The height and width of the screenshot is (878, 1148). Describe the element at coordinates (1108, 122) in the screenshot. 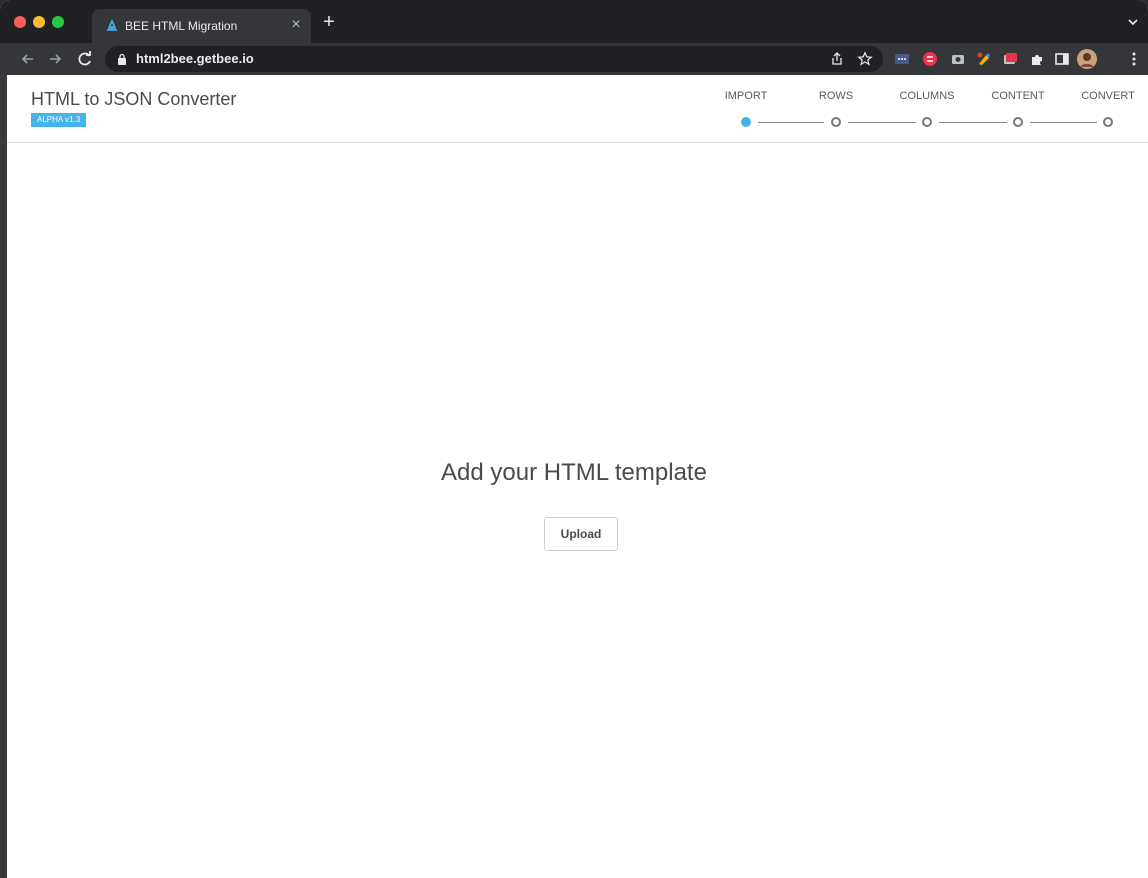

I see `step-dot-convert` at that location.